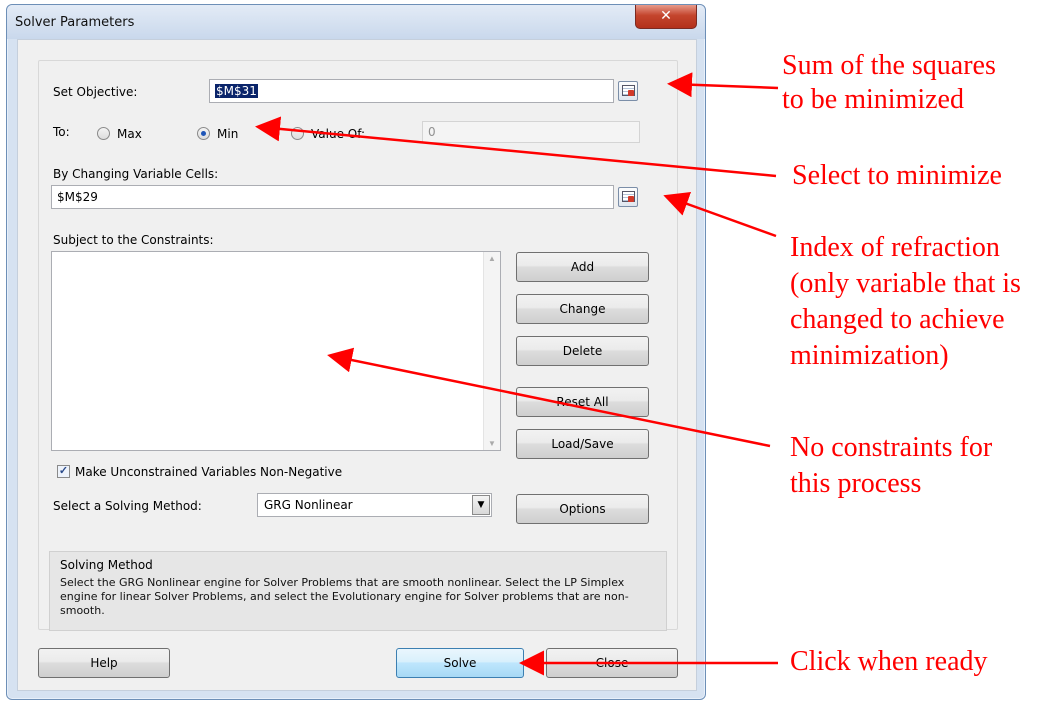 Image resolution: width=1057 pixels, height=705 pixels. Describe the element at coordinates (582, 267) in the screenshot. I see `add-button: Add` at that location.